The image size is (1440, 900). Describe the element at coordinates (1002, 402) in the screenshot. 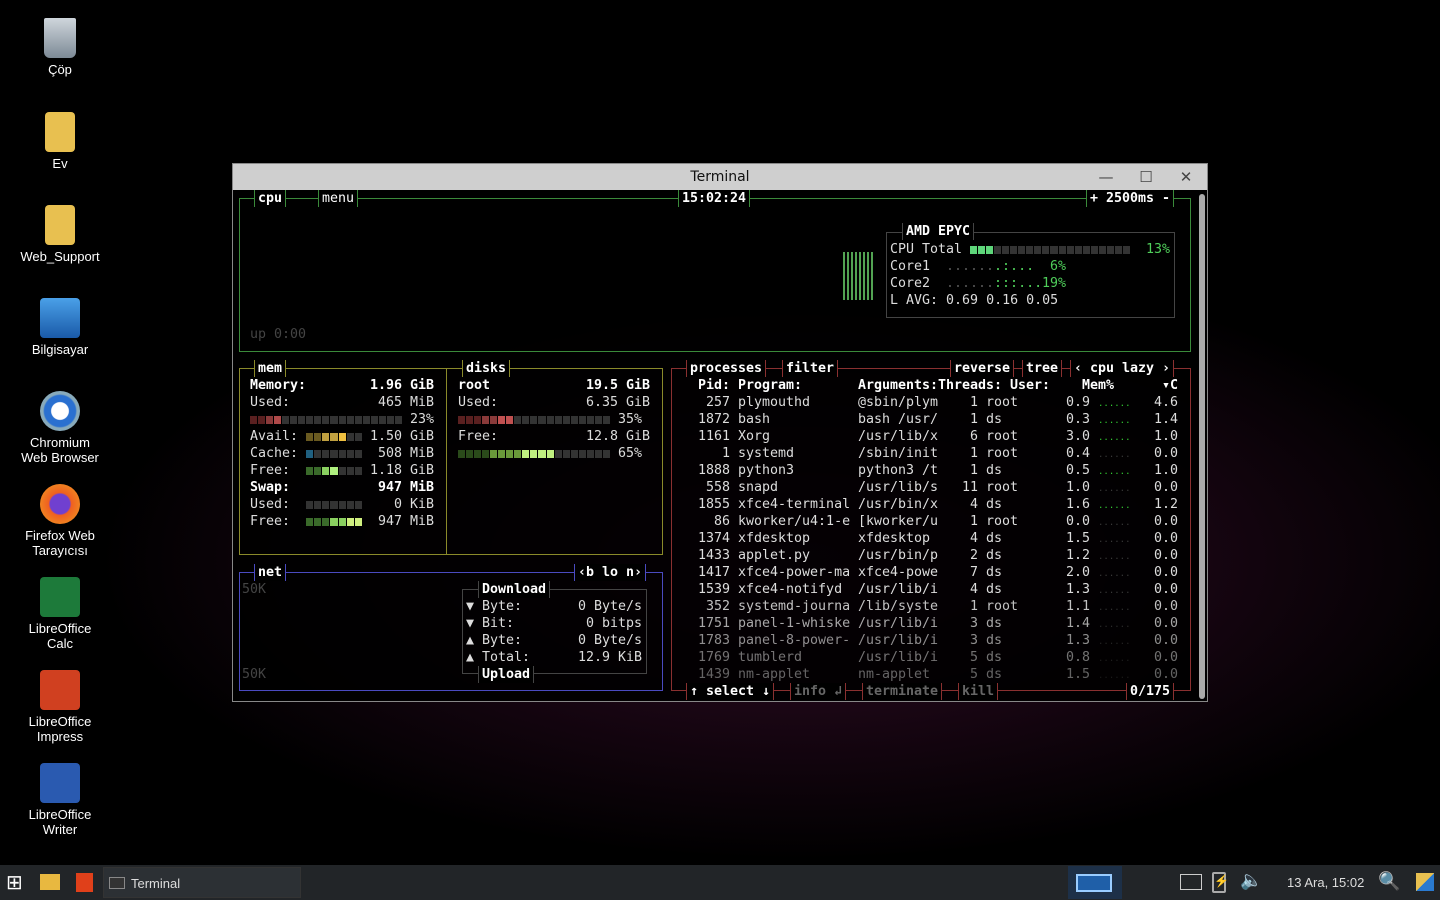

I see `process-user: root` at that location.